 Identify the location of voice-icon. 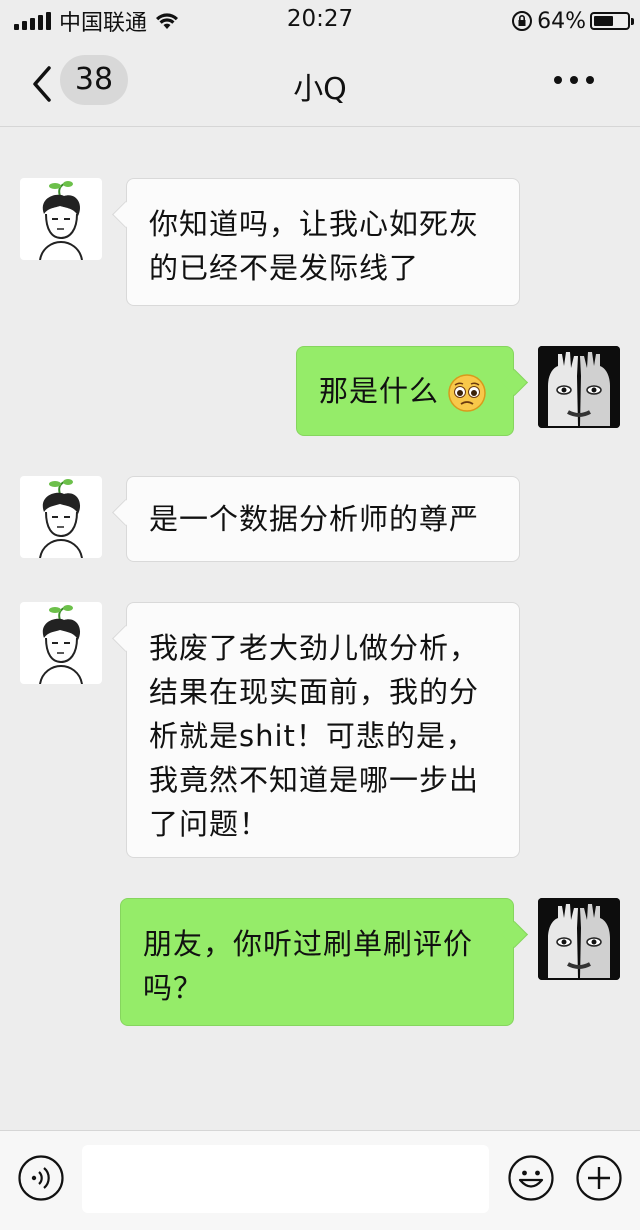
(41, 1178).